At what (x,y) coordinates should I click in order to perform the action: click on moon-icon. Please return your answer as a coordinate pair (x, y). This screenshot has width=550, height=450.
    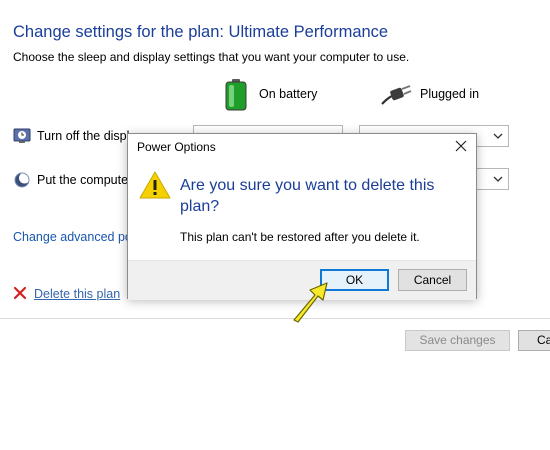
    Looking at the image, I should click on (22, 180).